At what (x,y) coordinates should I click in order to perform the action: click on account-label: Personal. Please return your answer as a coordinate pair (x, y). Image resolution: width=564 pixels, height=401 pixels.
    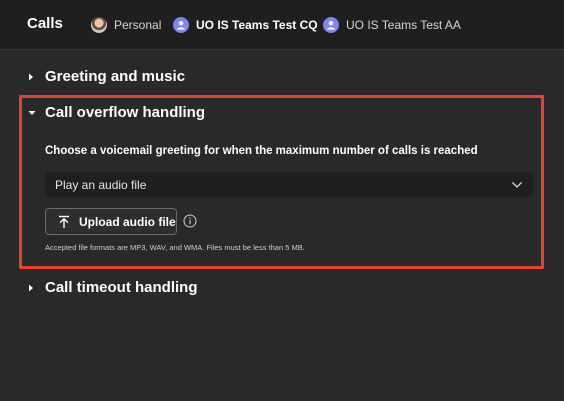
    Looking at the image, I should click on (138, 25).